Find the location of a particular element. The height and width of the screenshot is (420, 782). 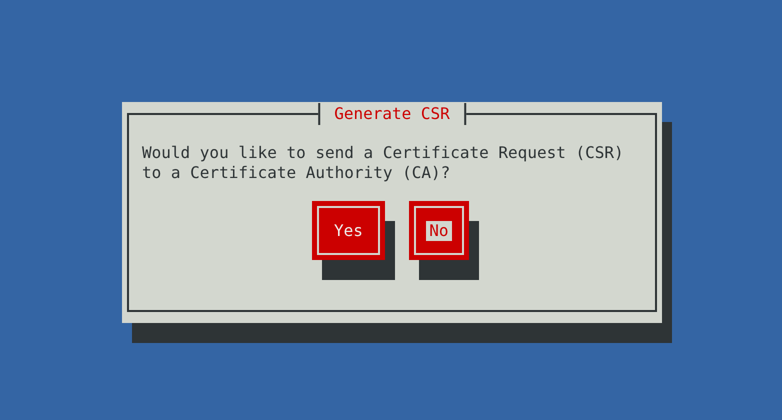

dialog-button: Yes is located at coordinates (348, 230).